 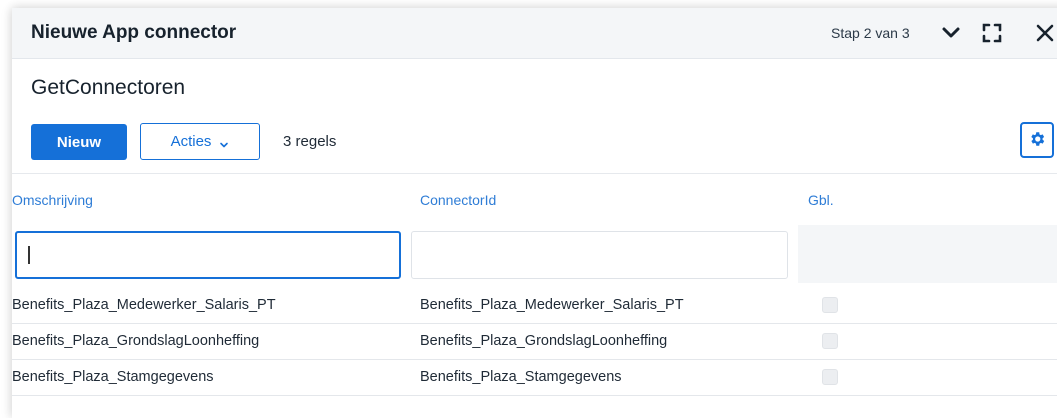 I want to click on cell-connectorid: Benefits_Plaza_Medewerker_Salaris_PT, so click(x=552, y=305).